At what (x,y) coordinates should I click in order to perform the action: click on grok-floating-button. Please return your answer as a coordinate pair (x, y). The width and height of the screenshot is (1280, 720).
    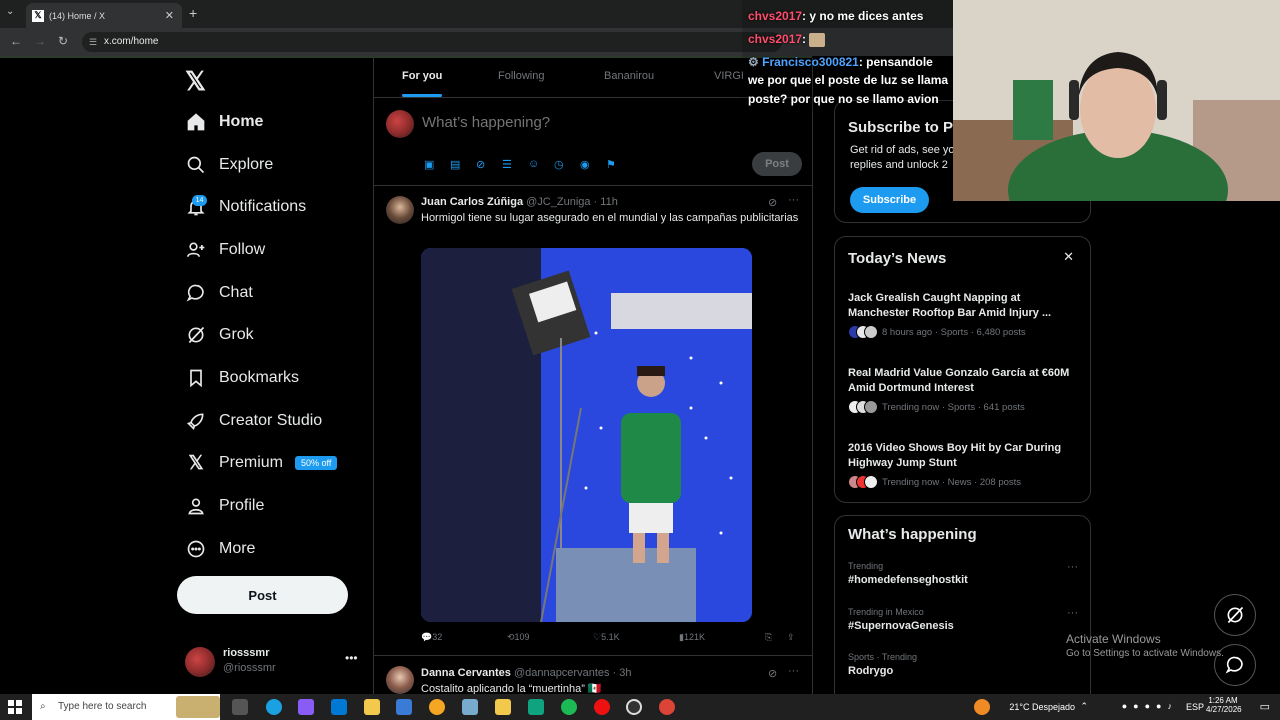
    Looking at the image, I should click on (1235, 615).